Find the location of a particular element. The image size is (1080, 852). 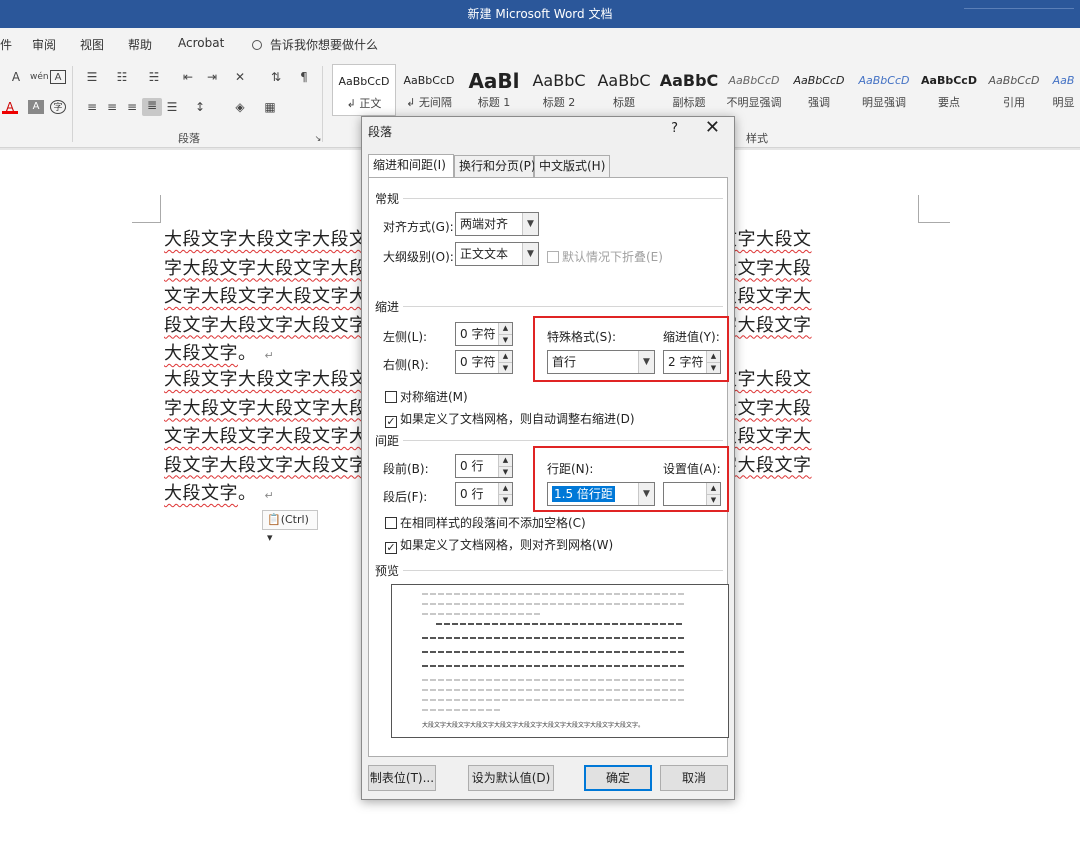

style-subtle-emphasis: AaBbCcD 不明显强调 is located at coordinates (754, 90).